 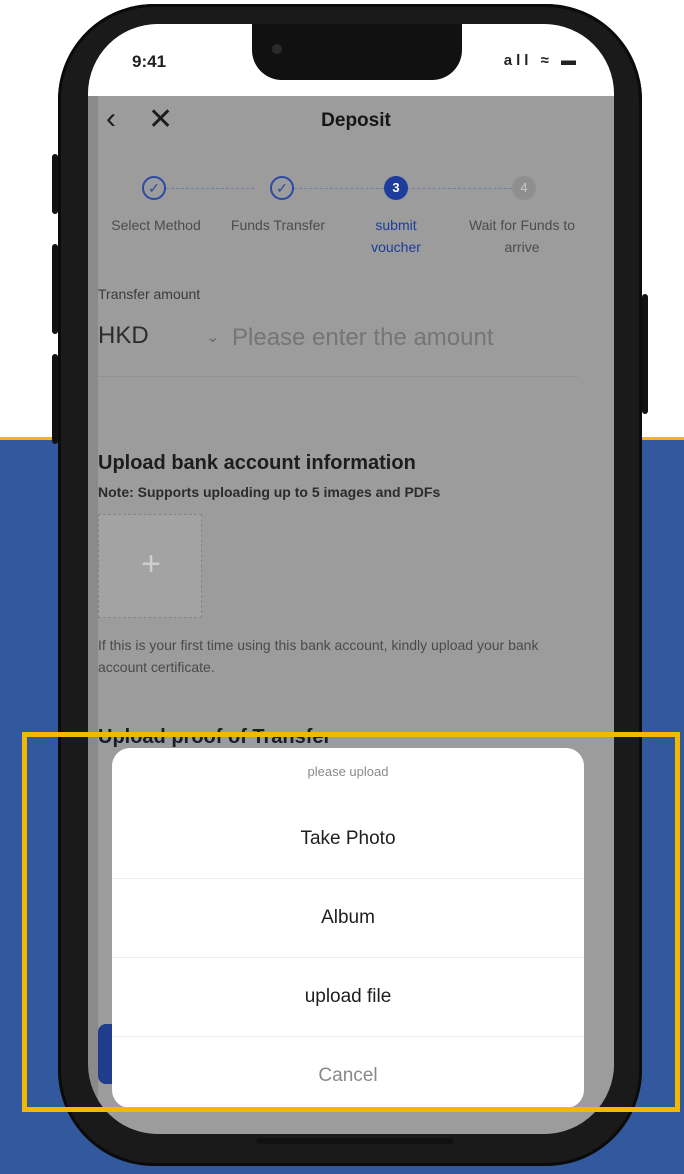 I want to click on currency-selector: HKD, so click(x=123, y=336).